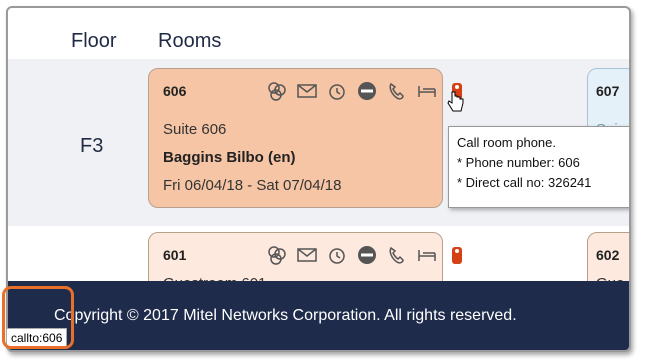 The width and height of the screenshot is (645, 361). What do you see at coordinates (457, 255) in the screenshot?
I see `door-hanger-icon` at bounding box center [457, 255].